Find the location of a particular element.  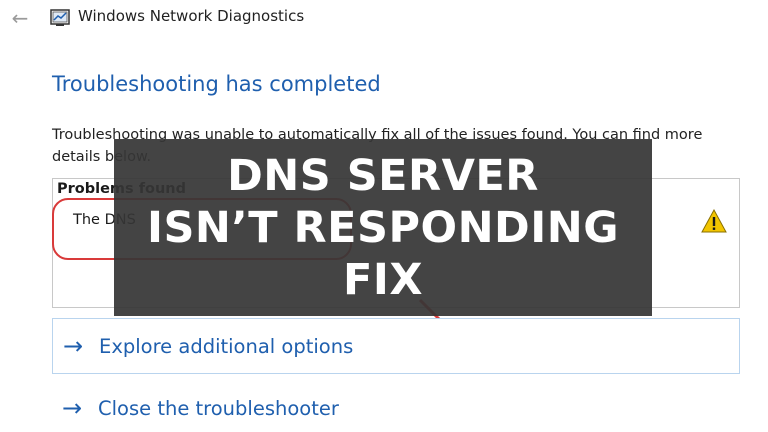

back-arrow-icon: ← is located at coordinates (20, 18).